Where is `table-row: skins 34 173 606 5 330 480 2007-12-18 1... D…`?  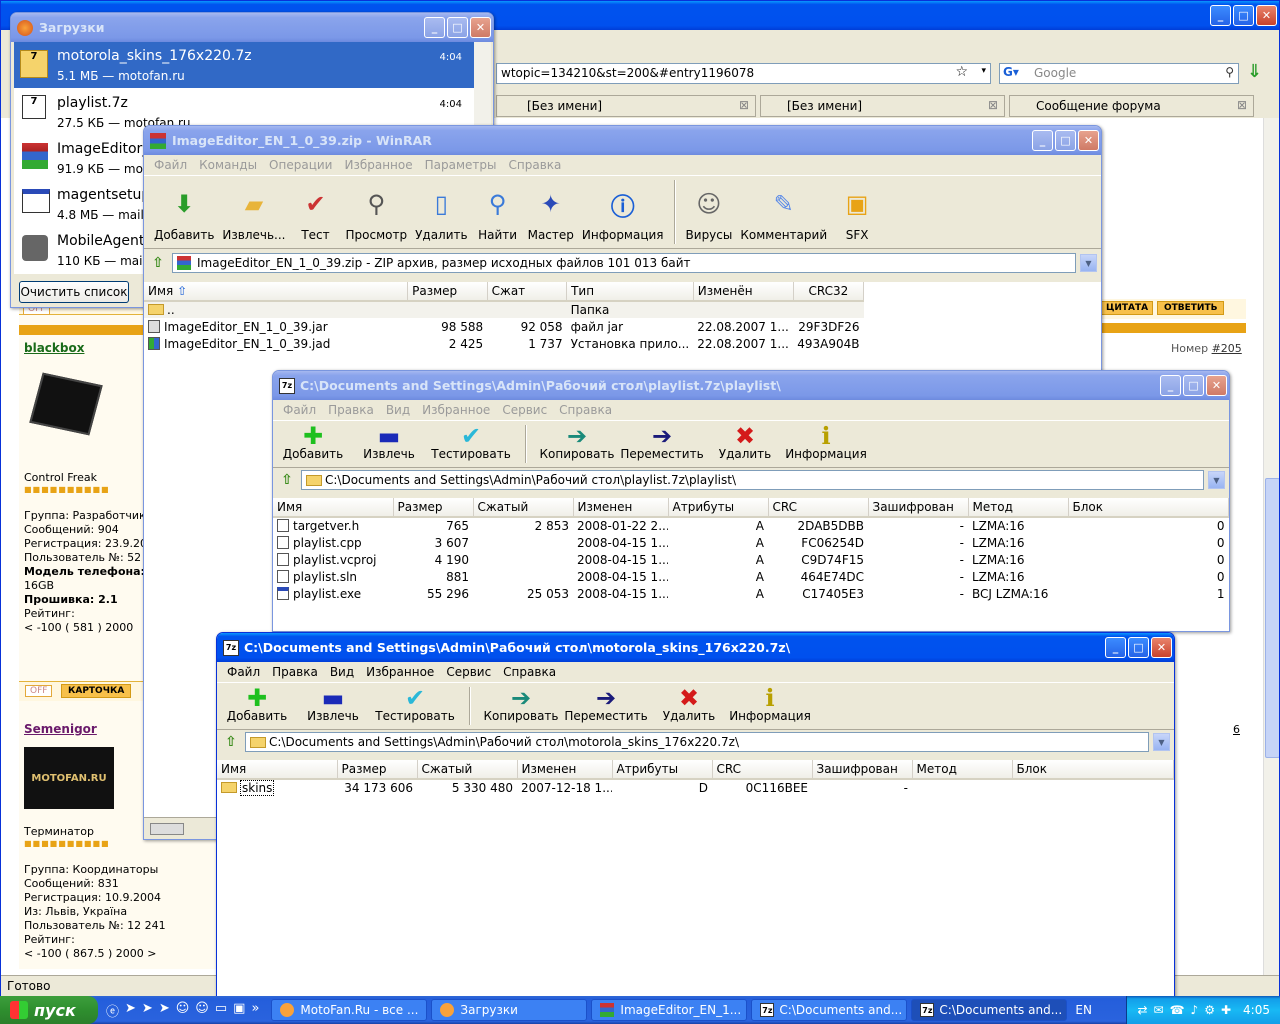
table-row: skins 34 173 606 5 330 480 2007-12-18 1... D… is located at coordinates (695, 787).